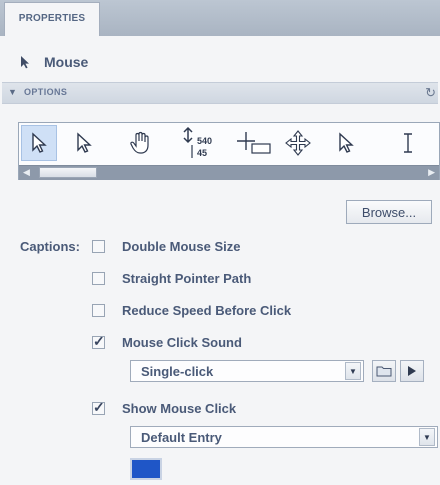 This screenshot has width=440, height=485. I want to click on captions-label: Captions:, so click(50, 246).